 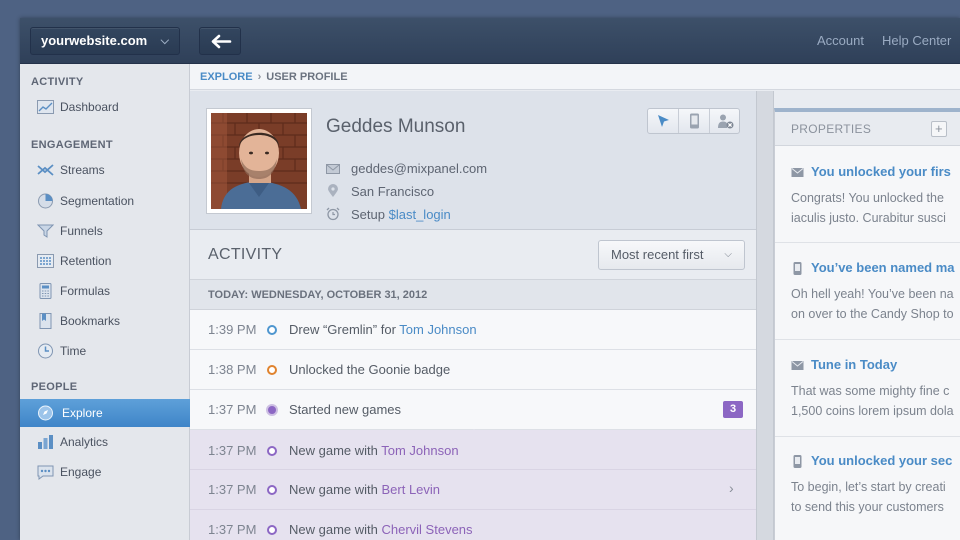 I want to click on sidebar-item-streams: Streams, so click(x=105, y=170).